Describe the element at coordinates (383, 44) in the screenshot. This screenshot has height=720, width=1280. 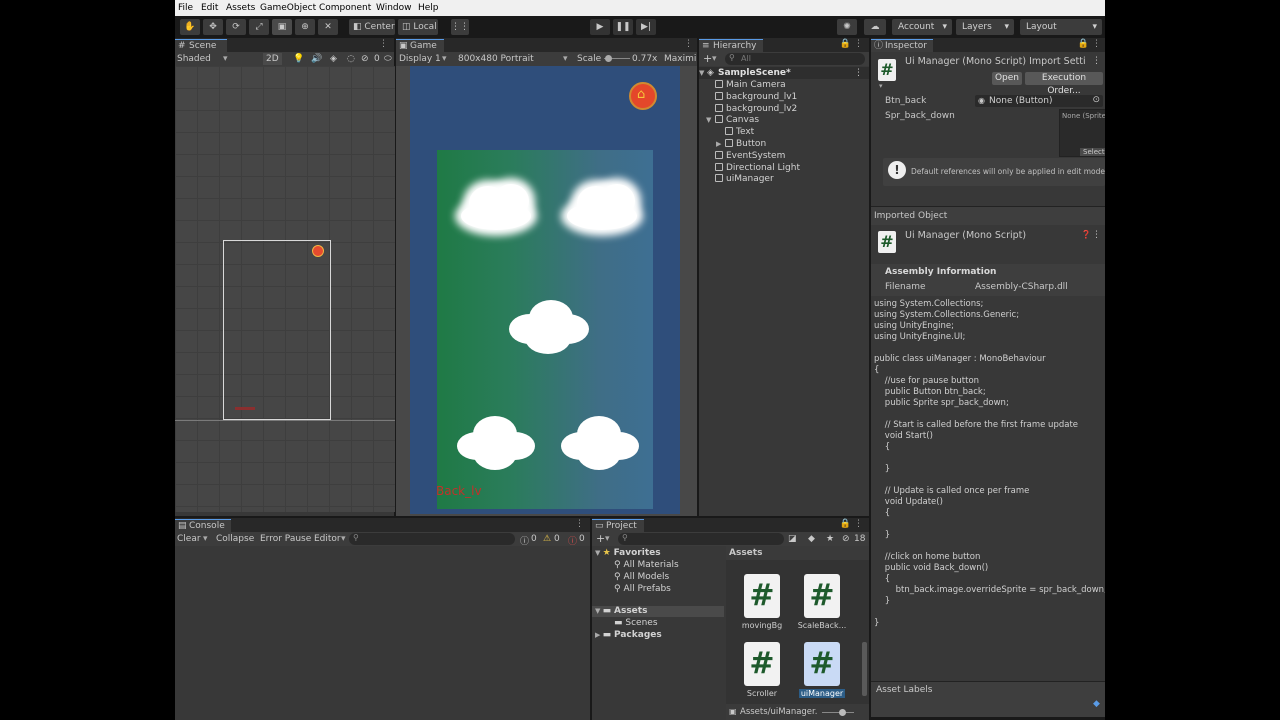
I see `scene-menu-icon: ⋮` at that location.